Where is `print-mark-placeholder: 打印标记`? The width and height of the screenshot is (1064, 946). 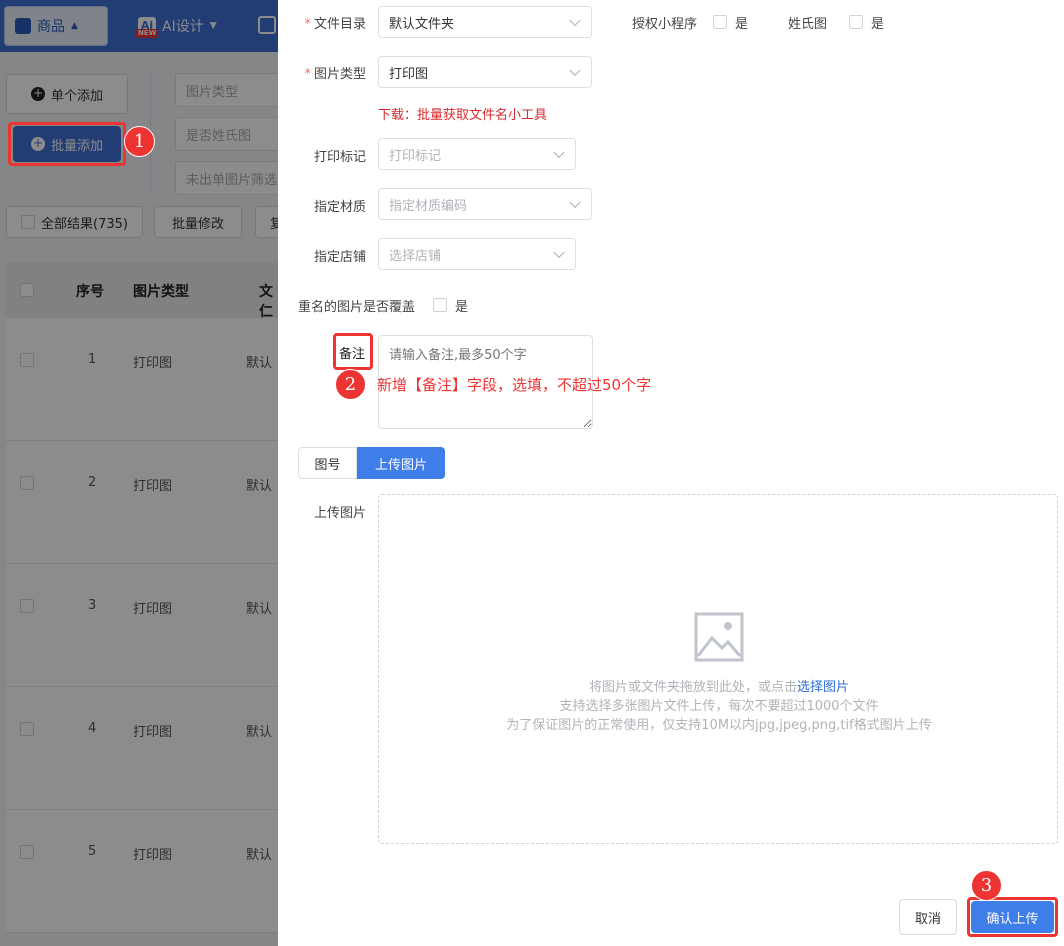
print-mark-placeholder: 打印标记 is located at coordinates (415, 156).